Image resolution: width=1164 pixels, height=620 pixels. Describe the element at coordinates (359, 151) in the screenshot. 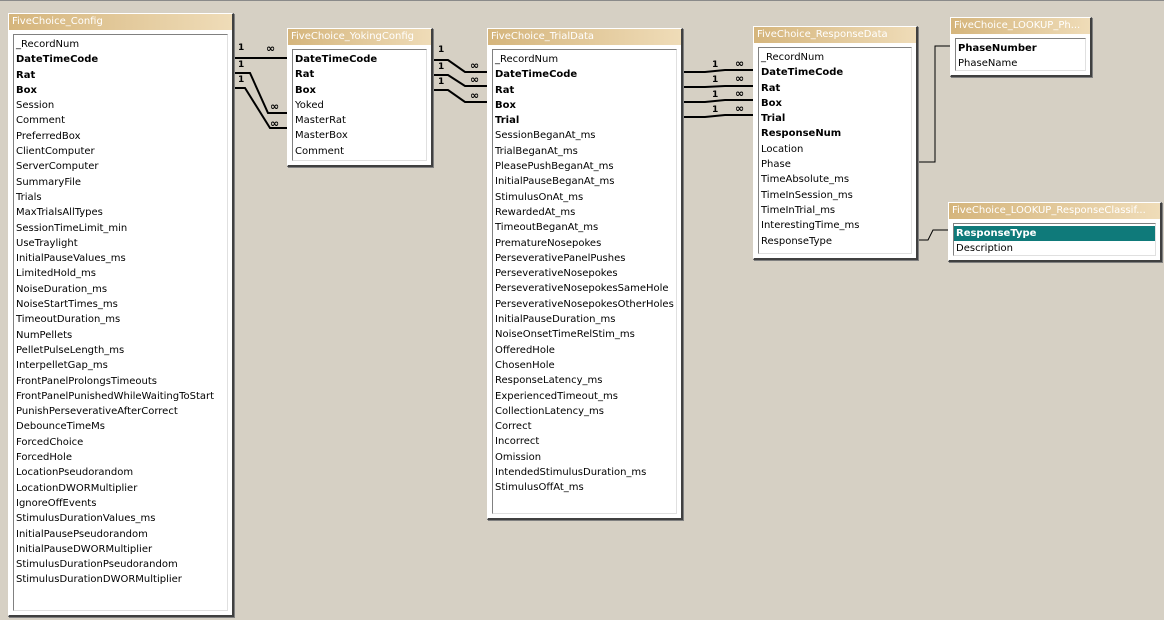

I see `field-comment: Comment` at that location.